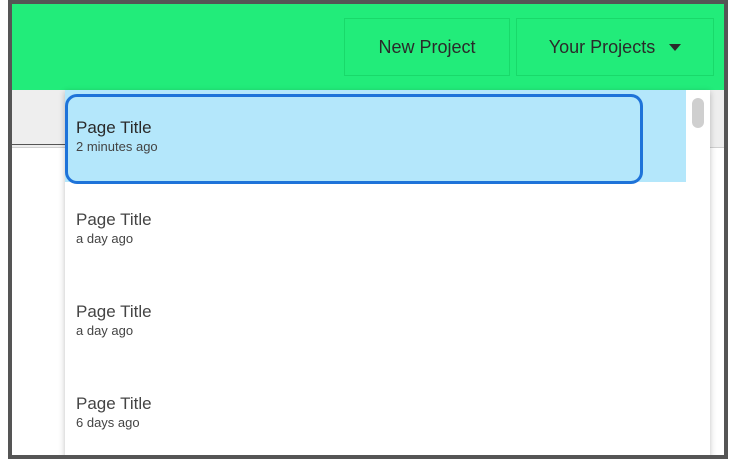 The height and width of the screenshot is (459, 734). What do you see at coordinates (108, 422) in the screenshot?
I see `project-time: 6 days ago` at bounding box center [108, 422].